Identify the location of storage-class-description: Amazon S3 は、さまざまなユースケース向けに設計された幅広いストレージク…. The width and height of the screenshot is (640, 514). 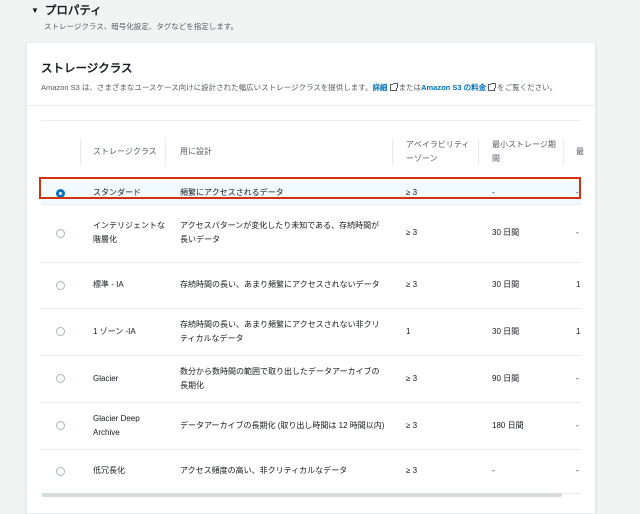
(299, 87).